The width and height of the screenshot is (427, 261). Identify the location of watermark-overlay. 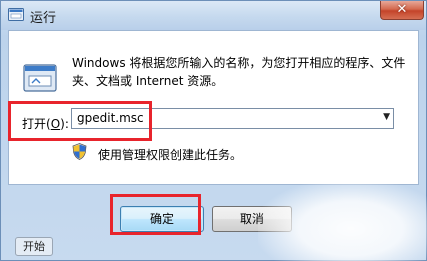
(342, 220).